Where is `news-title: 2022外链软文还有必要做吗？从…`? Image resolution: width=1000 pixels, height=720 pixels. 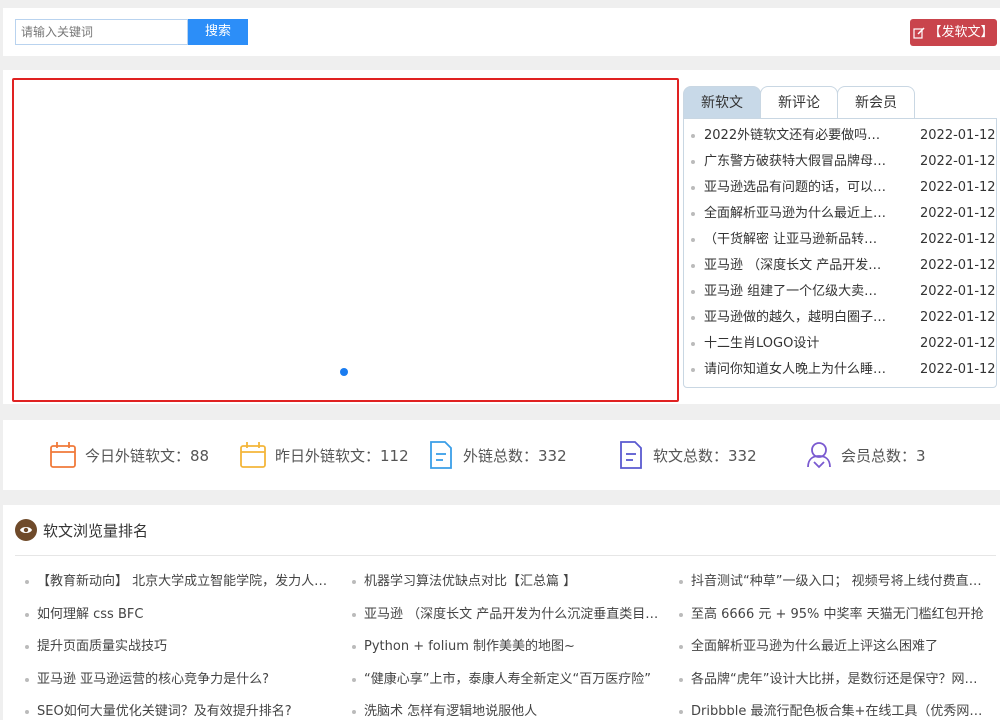 news-title: 2022外链软文还有必要做吗？从… is located at coordinates (797, 136).